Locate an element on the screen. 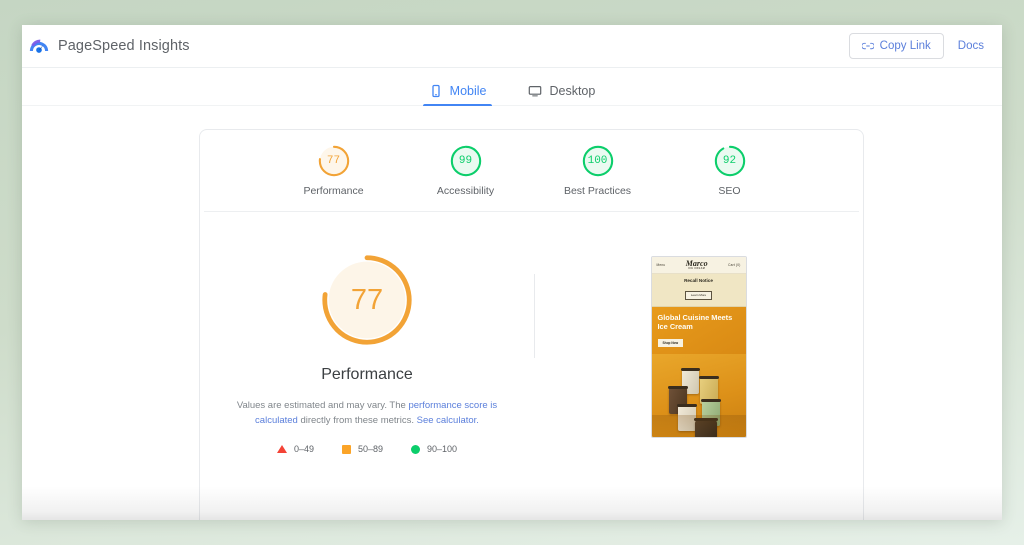  thumbnail-recall-banner: Recall Notice Learn More is located at coordinates (698, 290).